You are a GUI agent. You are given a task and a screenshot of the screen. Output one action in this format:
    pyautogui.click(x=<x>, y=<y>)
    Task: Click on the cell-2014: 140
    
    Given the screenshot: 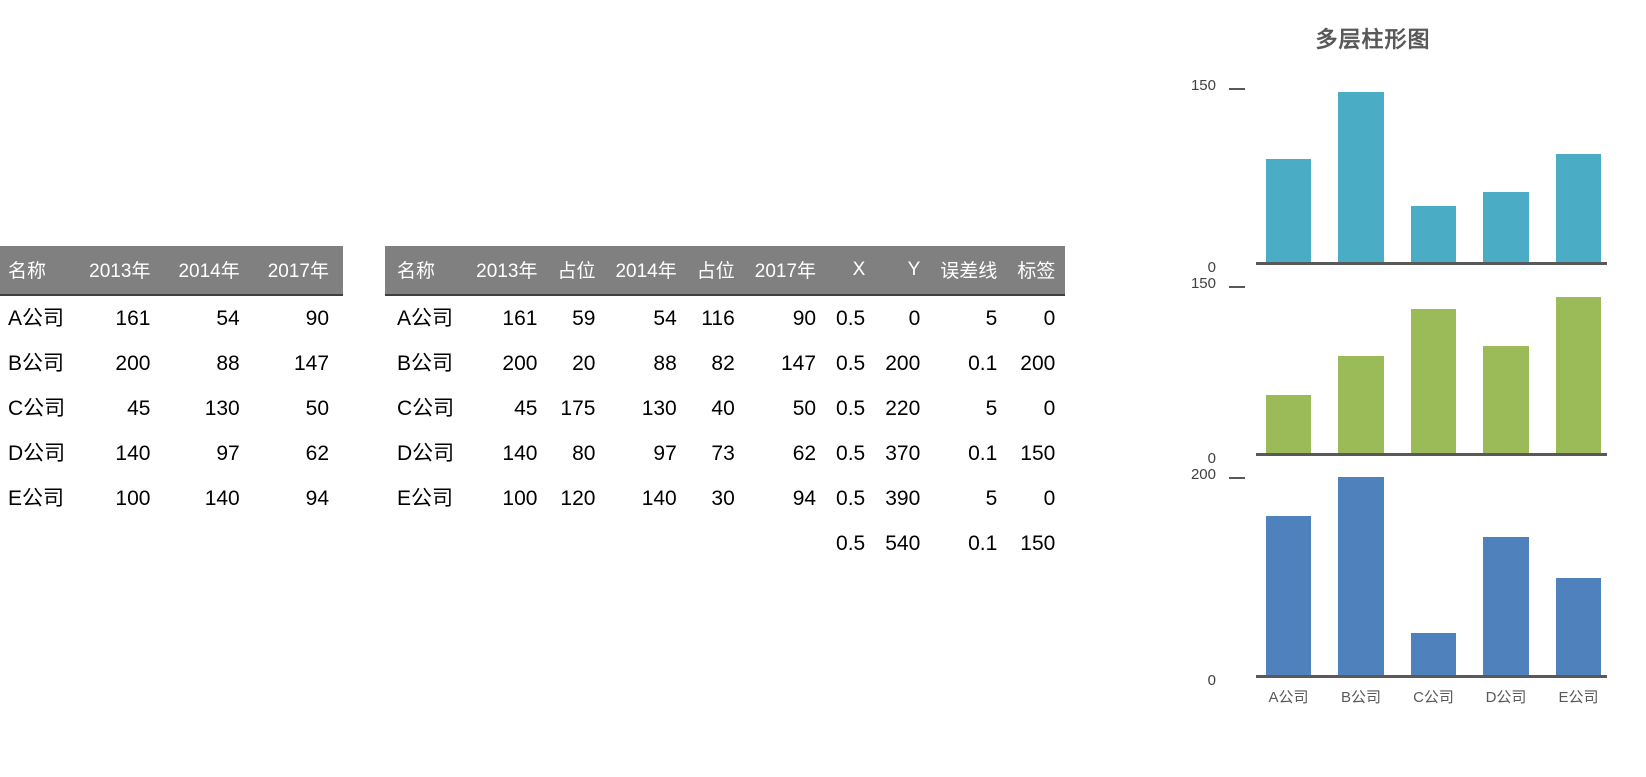 What is the action you would take?
    pyautogui.click(x=659, y=498)
    